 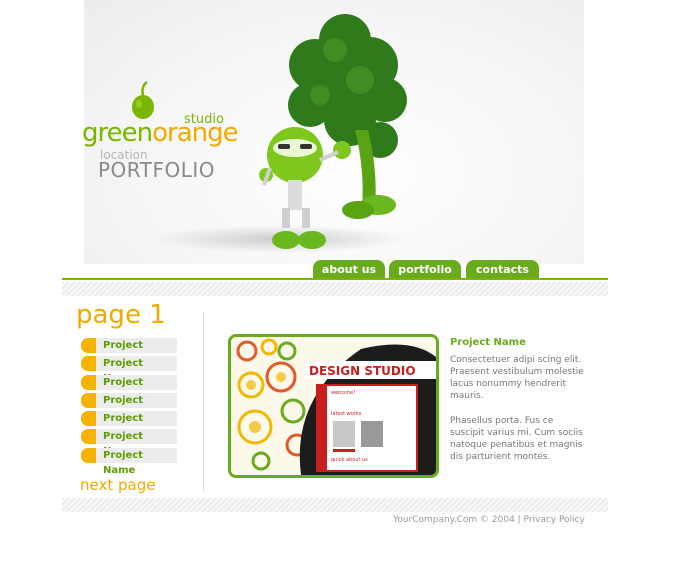 I want to click on column-divider, so click(x=203, y=402).